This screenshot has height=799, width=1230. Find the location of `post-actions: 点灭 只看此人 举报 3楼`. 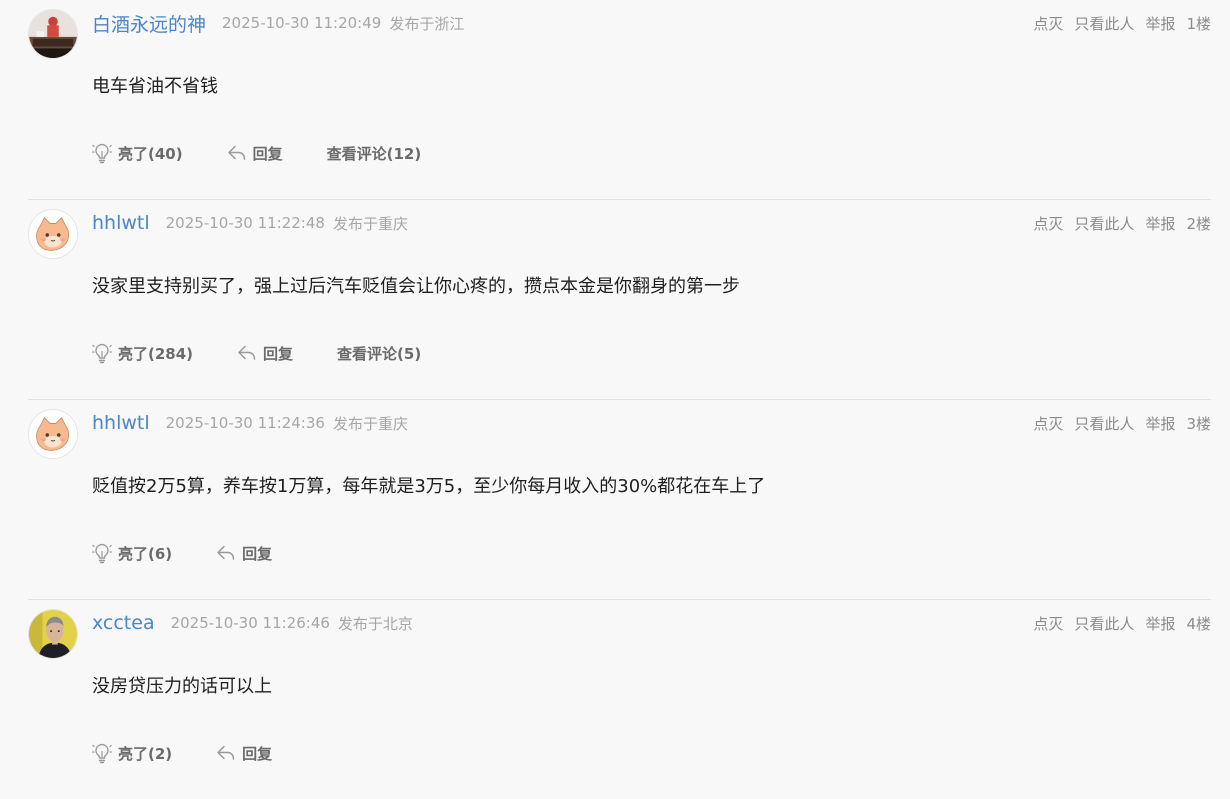

post-actions: 点灭 只看此人 举报 3楼 is located at coordinates (1116, 423).